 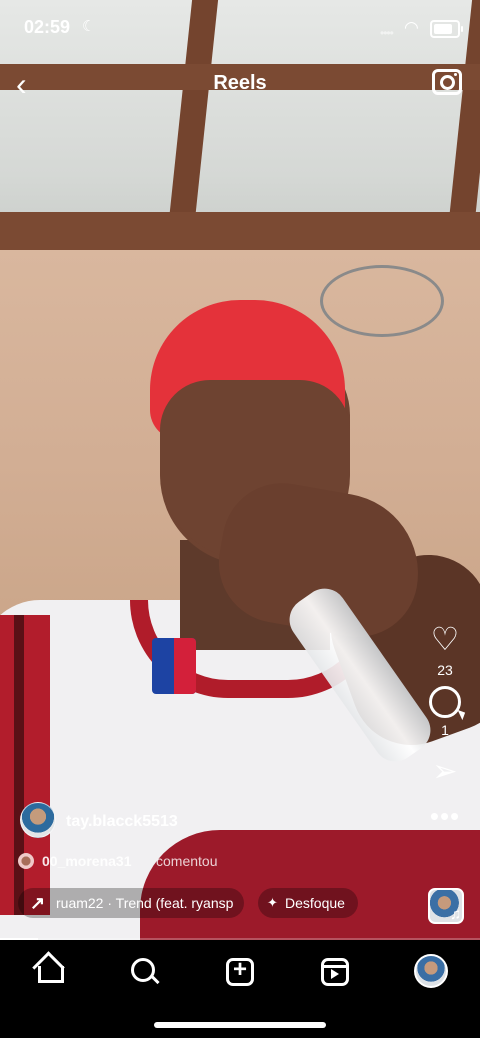 I want to click on nba-logo-red, so click(x=185, y=666).